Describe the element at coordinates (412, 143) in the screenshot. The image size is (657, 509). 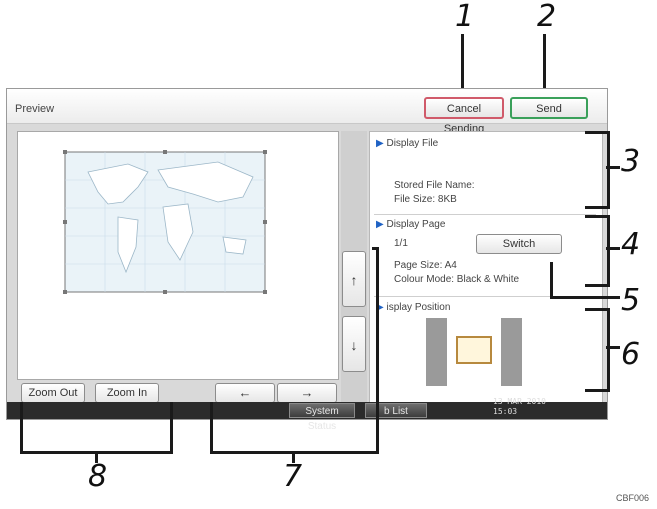
I see `display-file-label: Display File` at that location.